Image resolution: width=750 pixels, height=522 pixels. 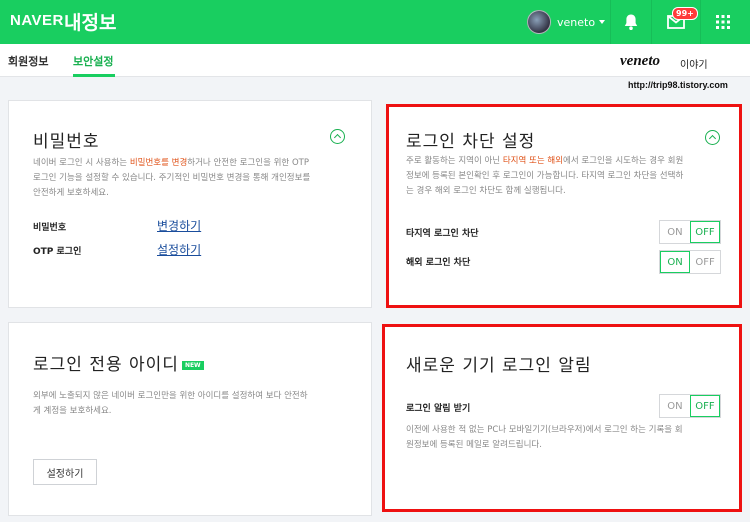 What do you see at coordinates (678, 85) in the screenshot?
I see `watermark-url: http://trip98.tistory.com` at bounding box center [678, 85].